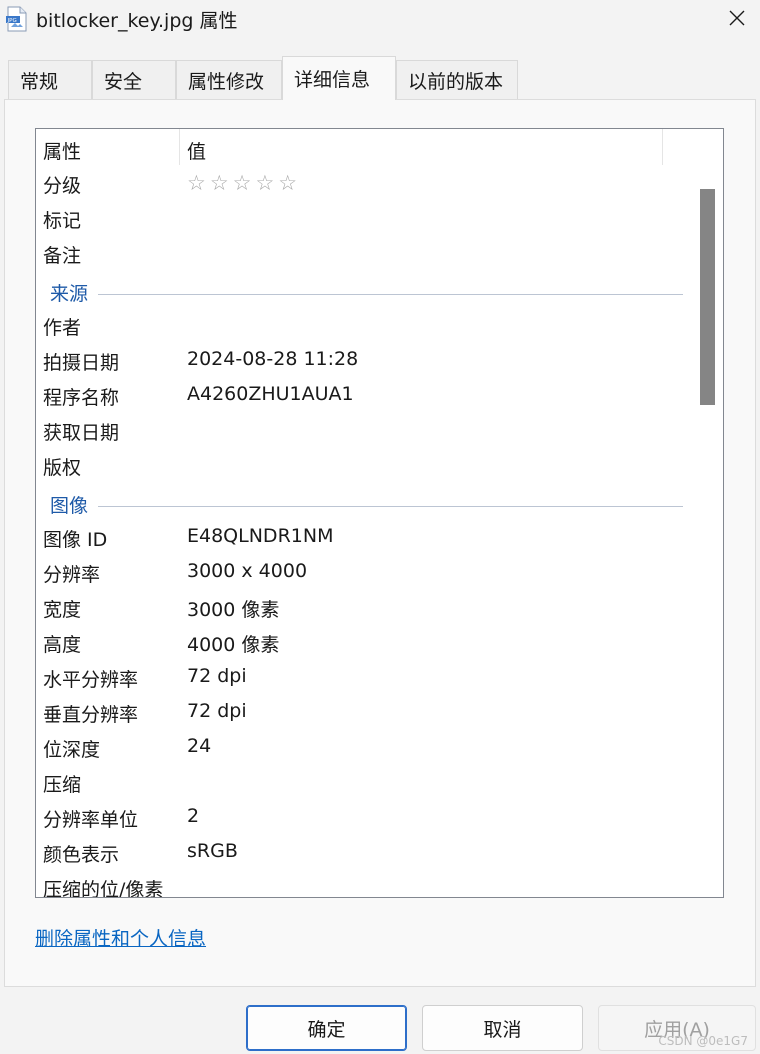 This screenshot has width=760, height=1054. Describe the element at coordinates (363, 678) in the screenshot. I see `list-item: 水平分辨率 72 dpi` at that location.